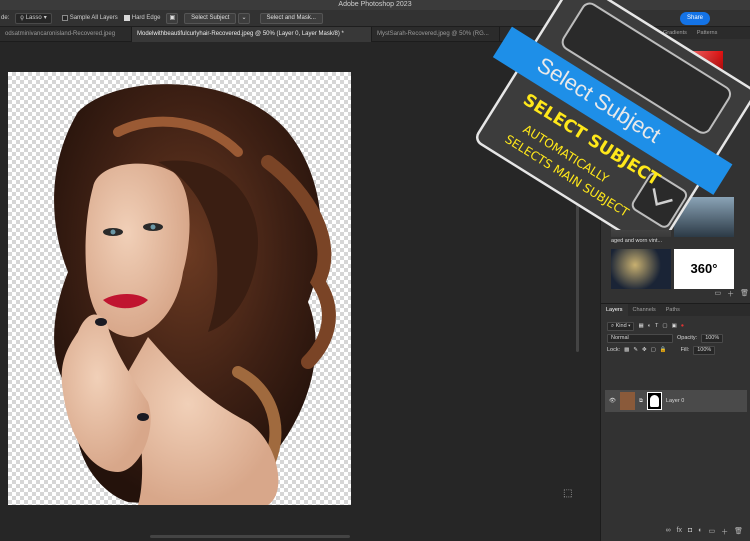 The width and height of the screenshot is (750, 541). What do you see at coordinates (614, 310) in the screenshot?
I see `tab-layers: Layers` at bounding box center [614, 310].